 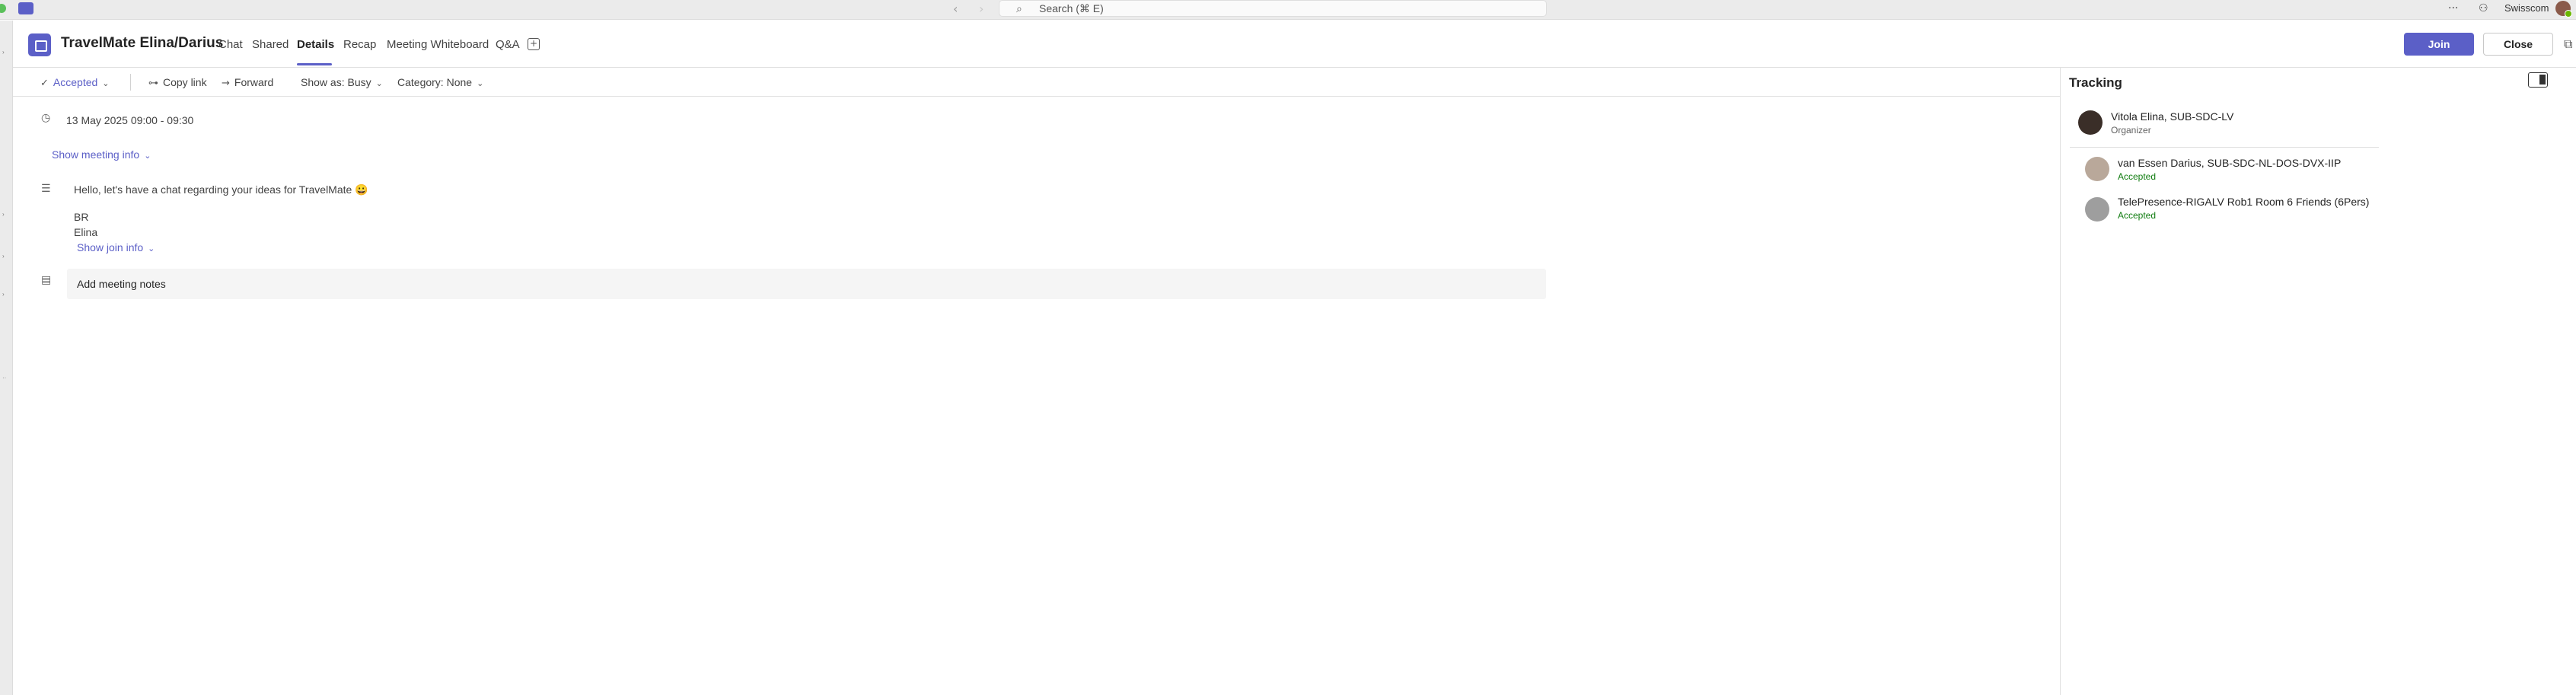 What do you see at coordinates (2225, 147) in the screenshot?
I see `divider` at bounding box center [2225, 147].